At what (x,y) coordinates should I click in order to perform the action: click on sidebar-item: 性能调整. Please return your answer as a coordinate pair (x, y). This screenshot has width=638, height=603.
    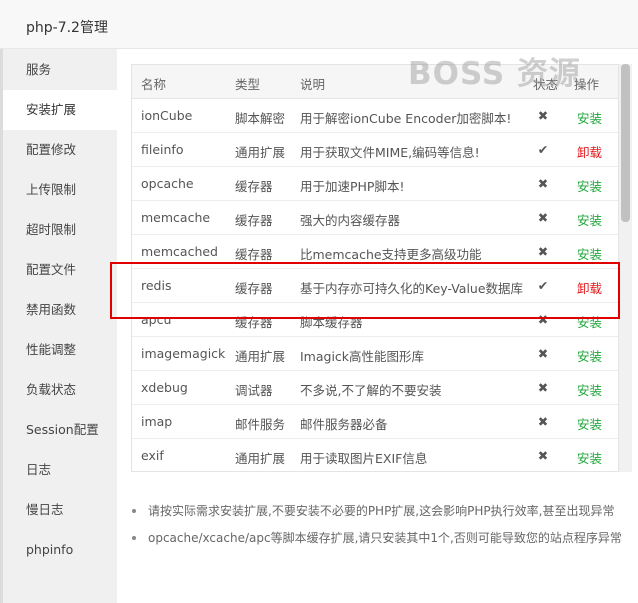
    Looking at the image, I should click on (58, 350).